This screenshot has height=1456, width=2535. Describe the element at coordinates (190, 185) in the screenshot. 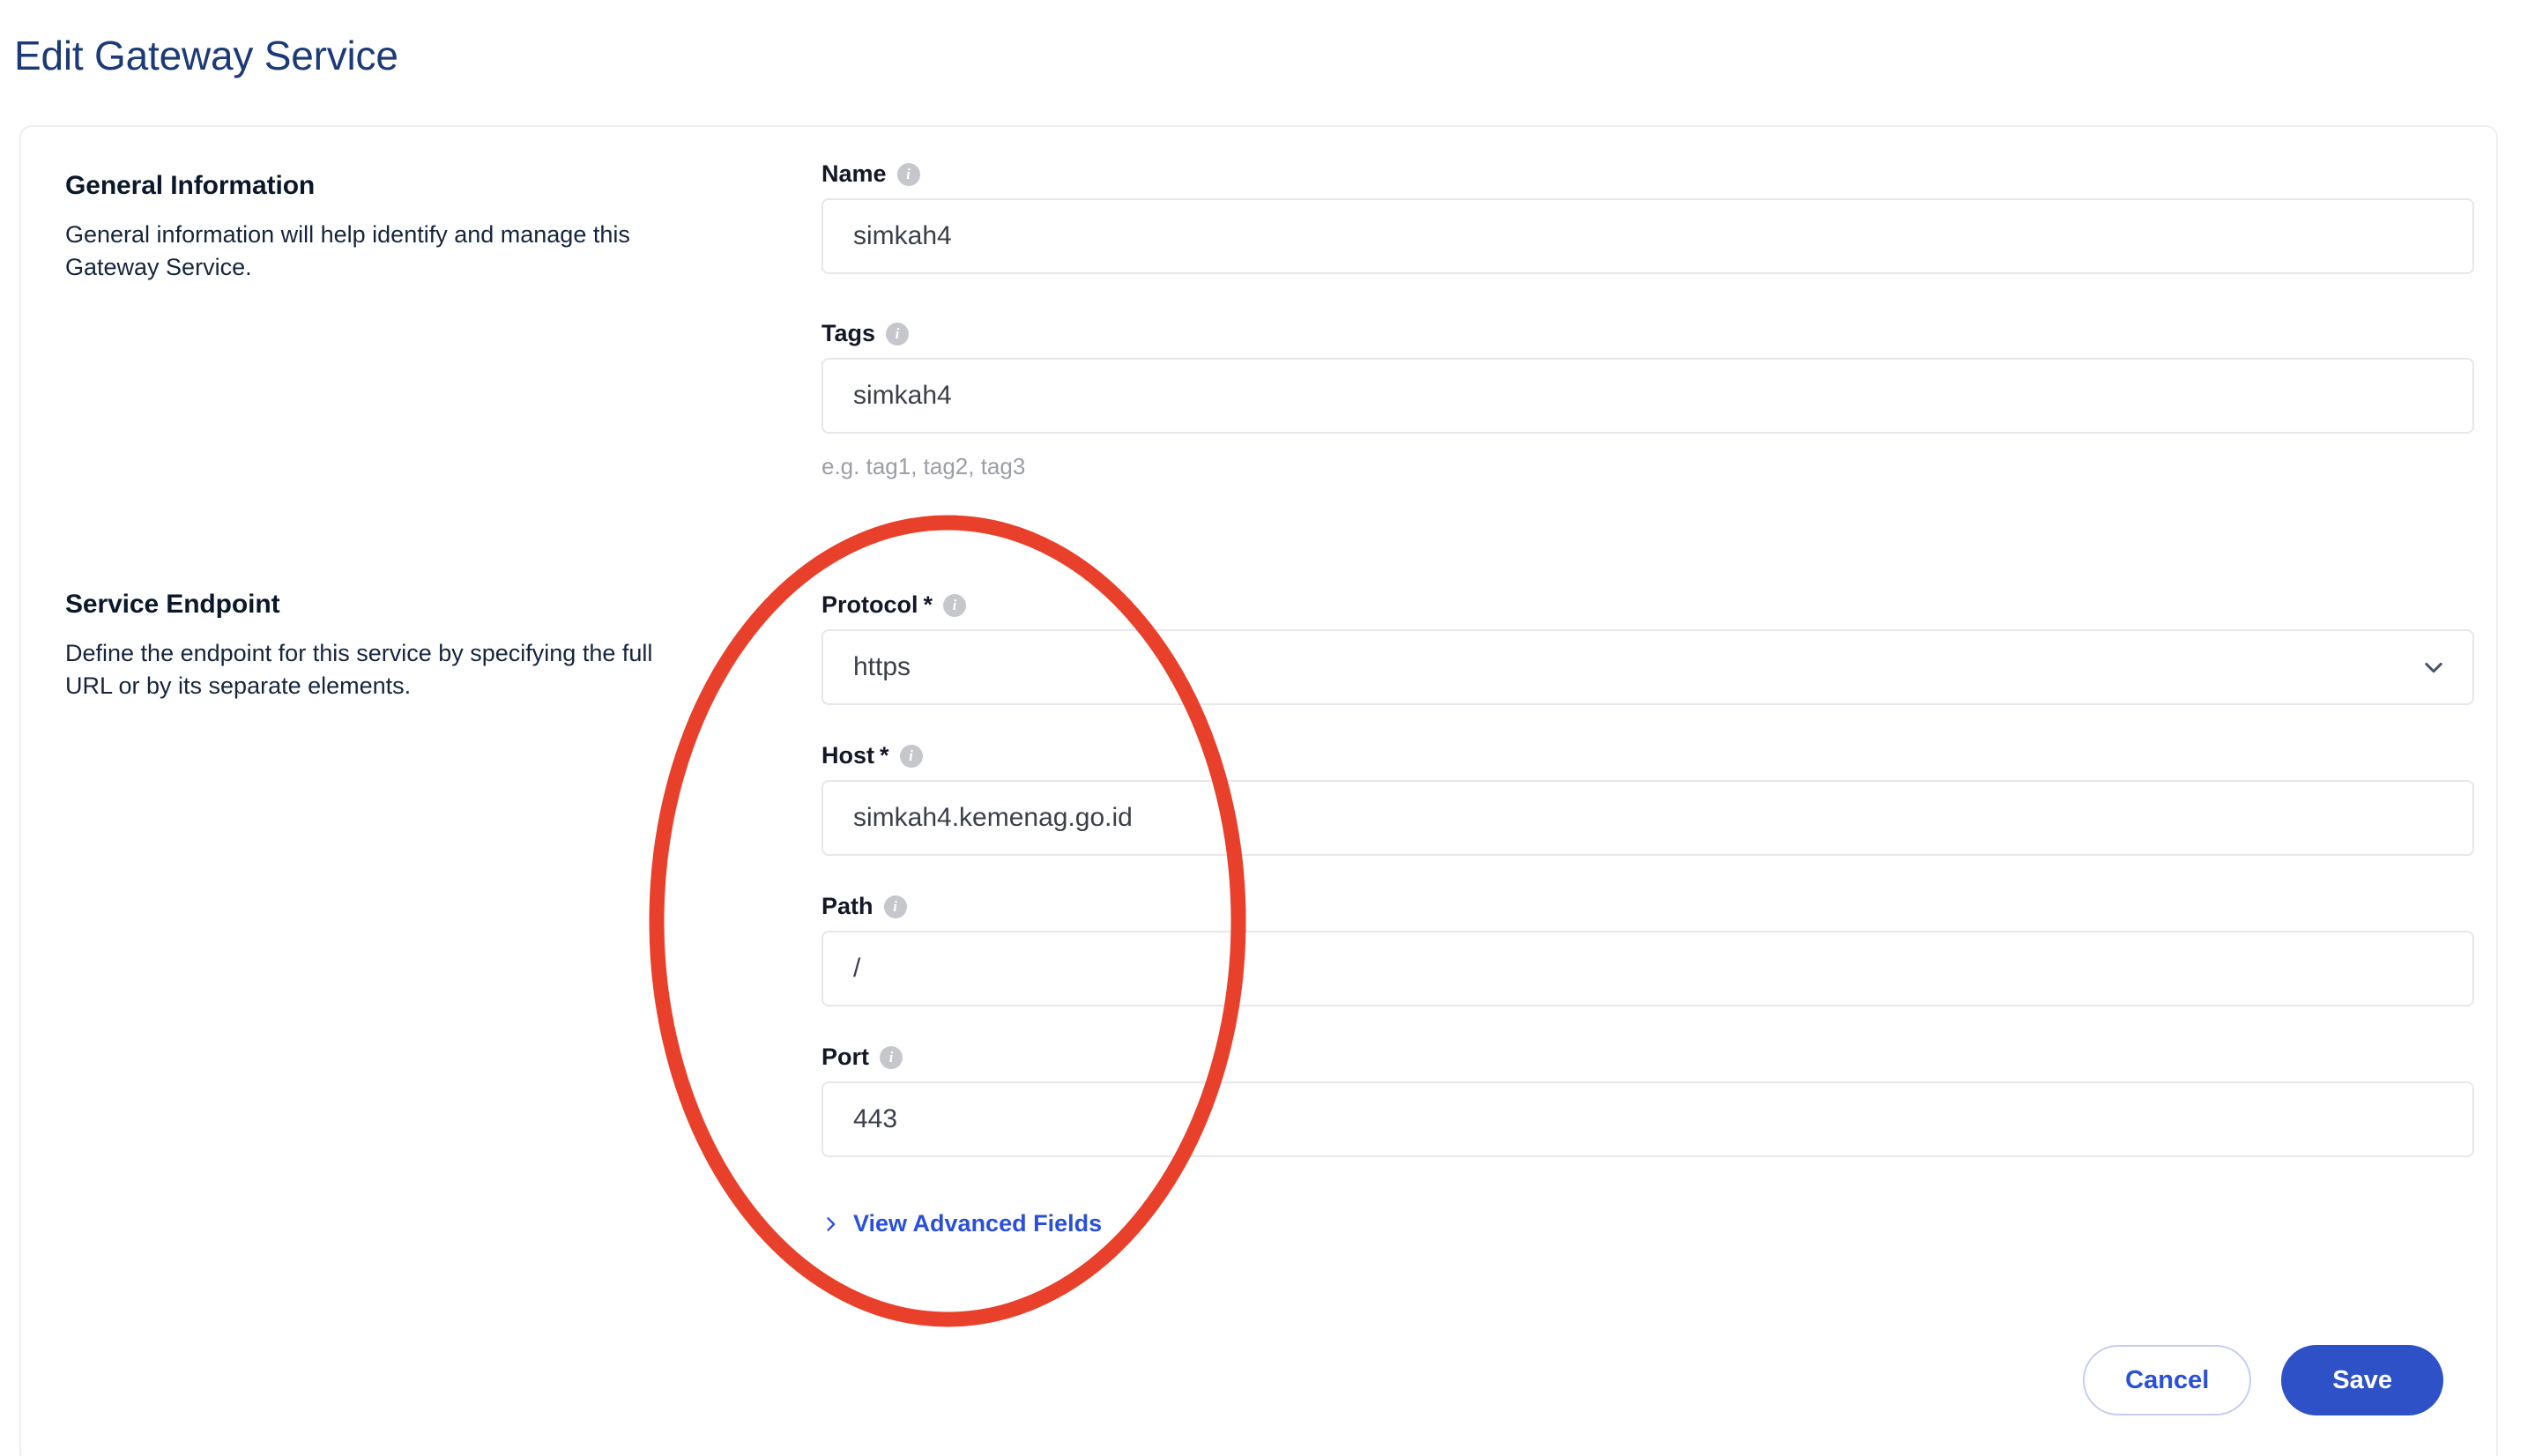

I see `general-information-heading: General Information` at that location.